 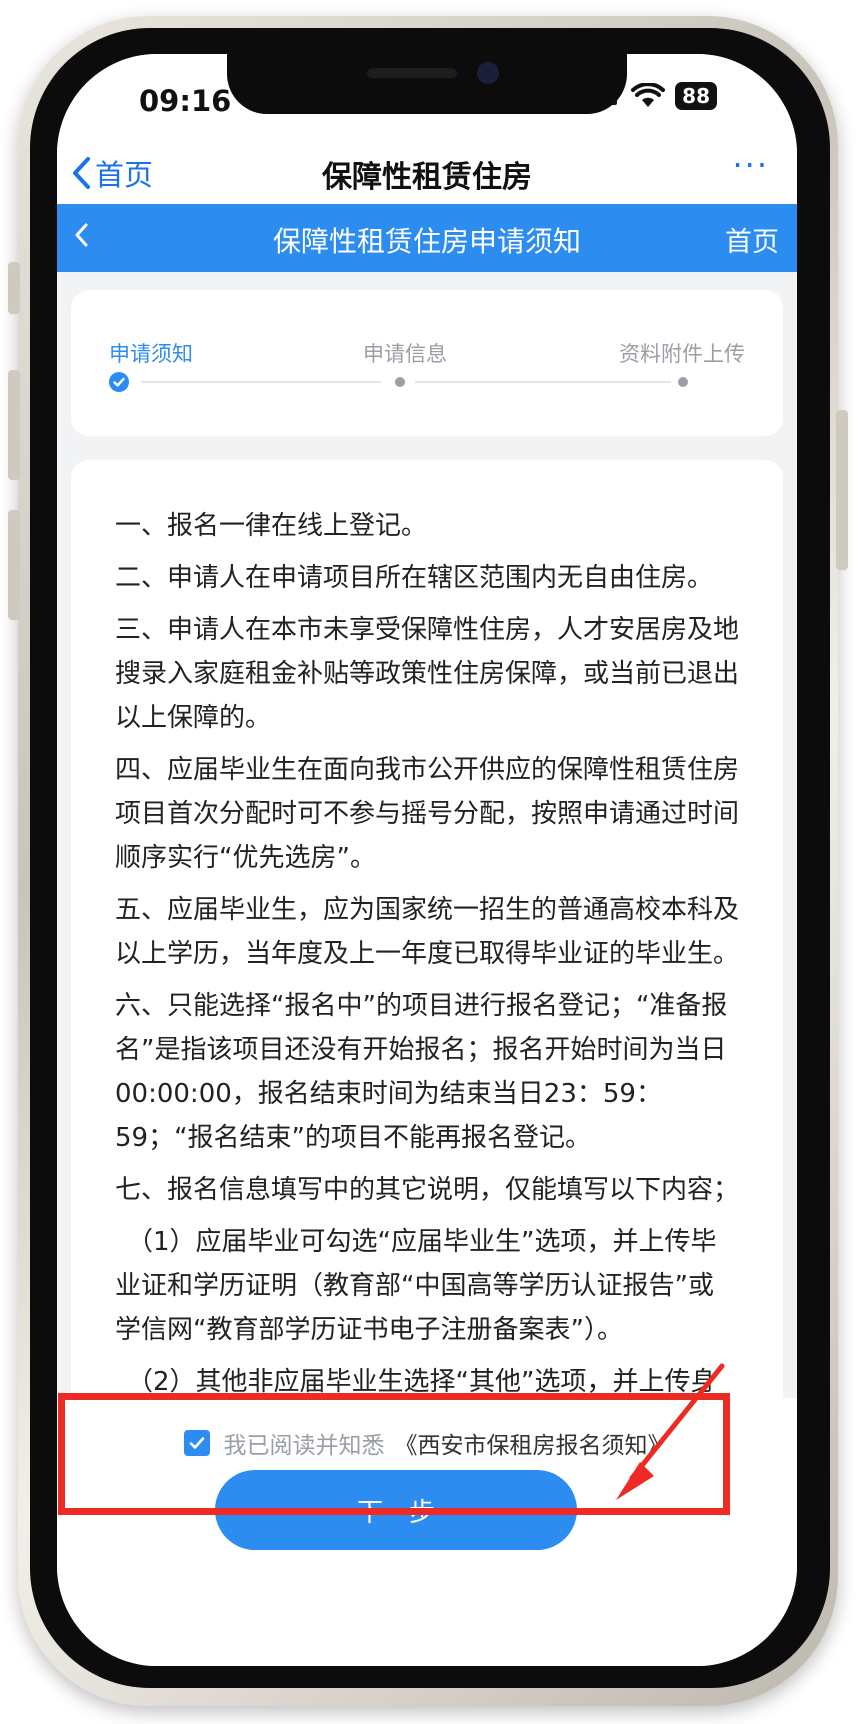 I want to click on phone-volume-up-button, so click(x=14, y=425).